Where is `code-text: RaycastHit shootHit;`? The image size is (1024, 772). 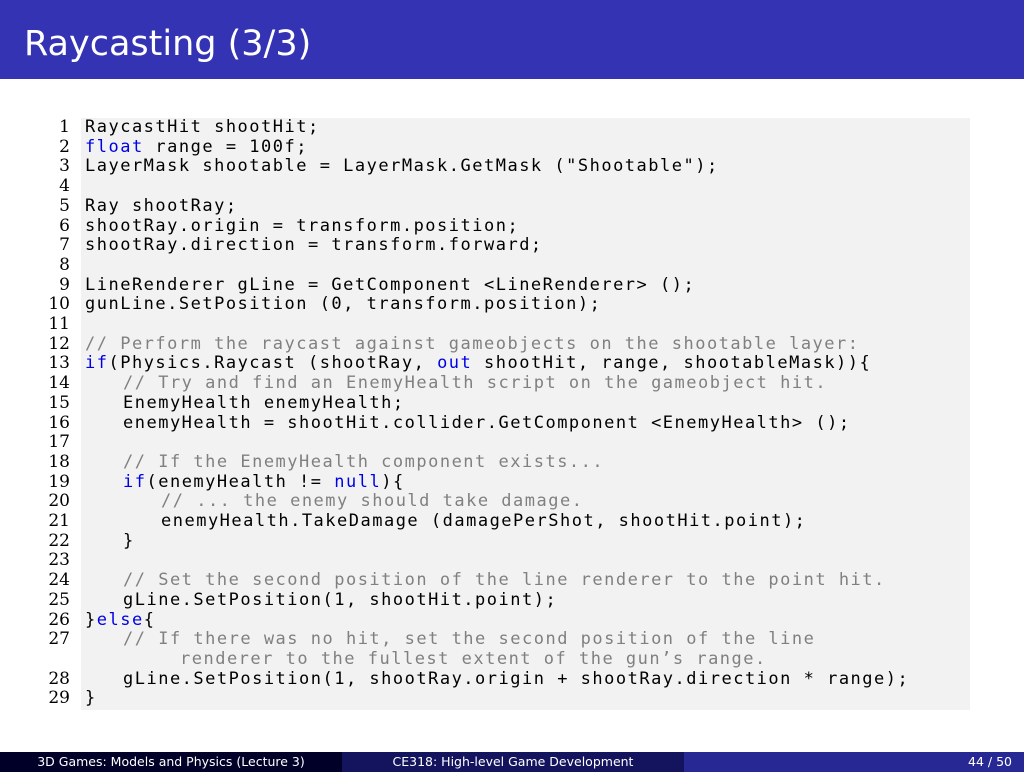
code-text: RaycastHit shootHit; is located at coordinates (202, 127).